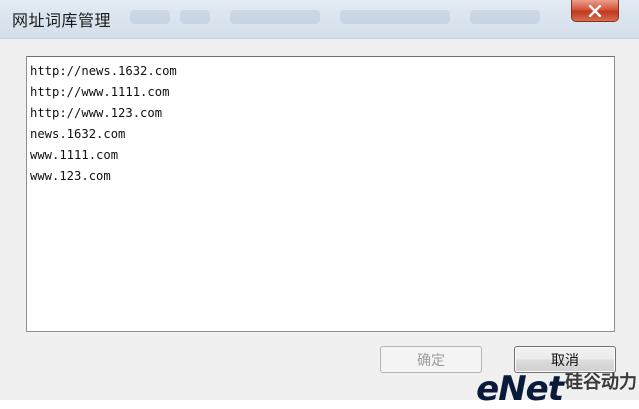 Image resolution: width=639 pixels, height=409 pixels. What do you see at coordinates (96, 113) in the screenshot?
I see `url-line: http://www.123.com` at bounding box center [96, 113].